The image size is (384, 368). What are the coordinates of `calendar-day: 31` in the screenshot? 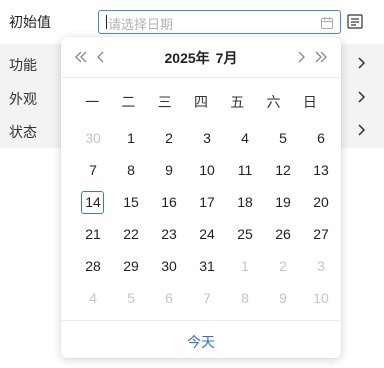 It's located at (207, 266).